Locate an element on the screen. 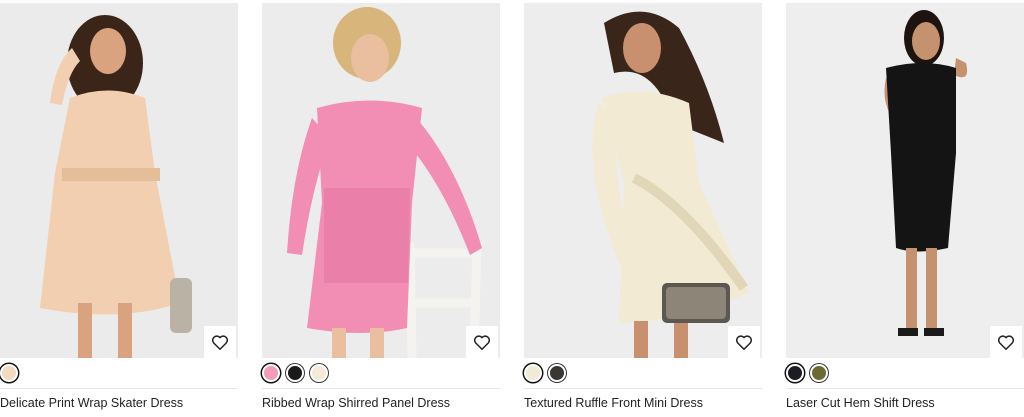  product-name: Delicate Print Wrap Skater Dress is located at coordinates (91, 403).